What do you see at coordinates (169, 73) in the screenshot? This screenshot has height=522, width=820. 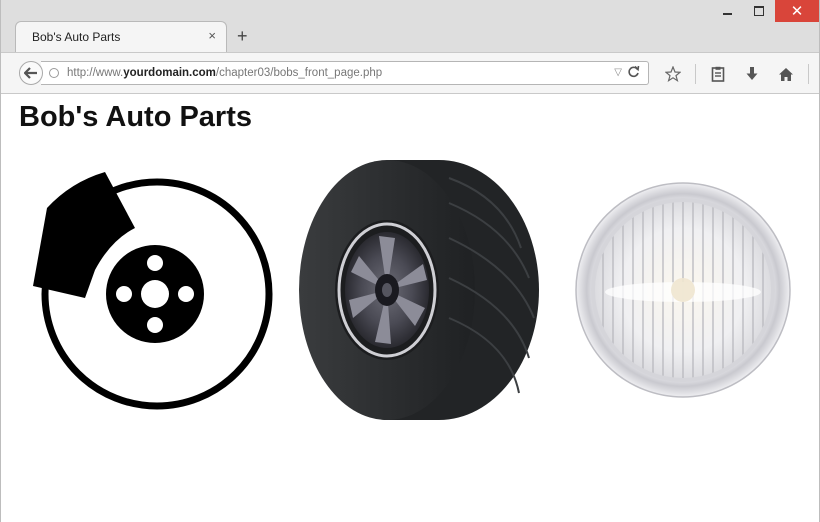 I see `url-domain: yourdomain.com` at bounding box center [169, 73].